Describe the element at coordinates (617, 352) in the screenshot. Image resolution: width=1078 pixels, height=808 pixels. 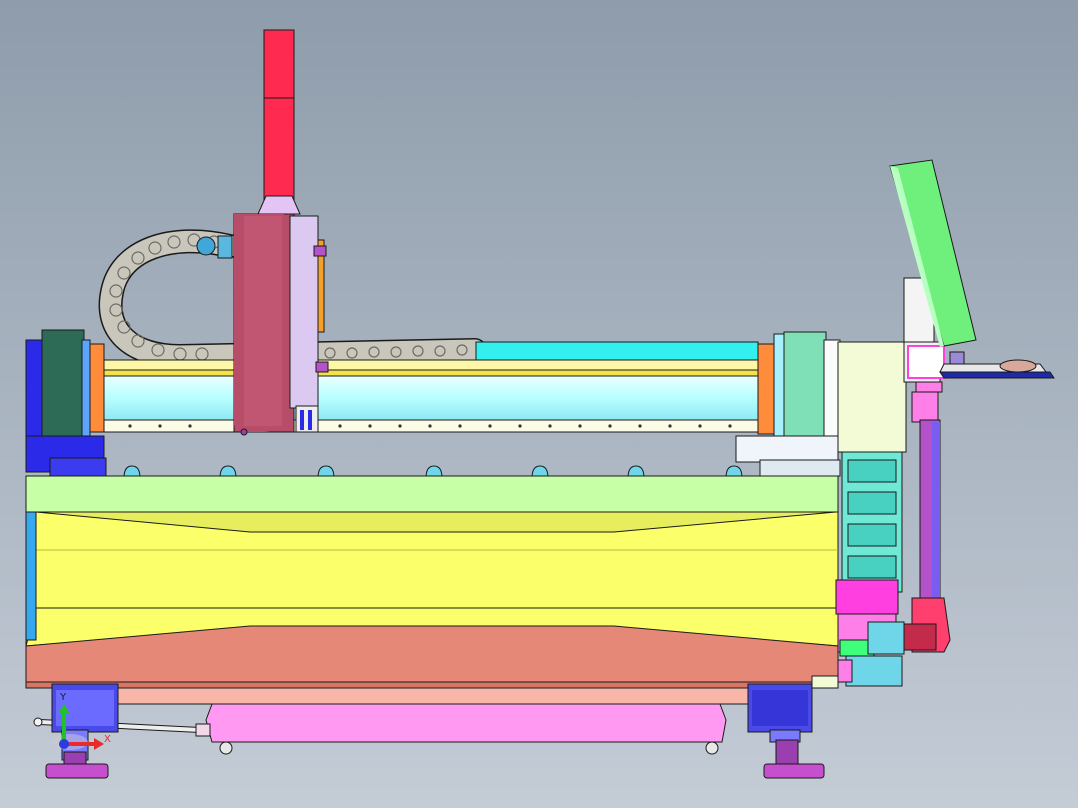
I see `beam-top-cover` at that location.